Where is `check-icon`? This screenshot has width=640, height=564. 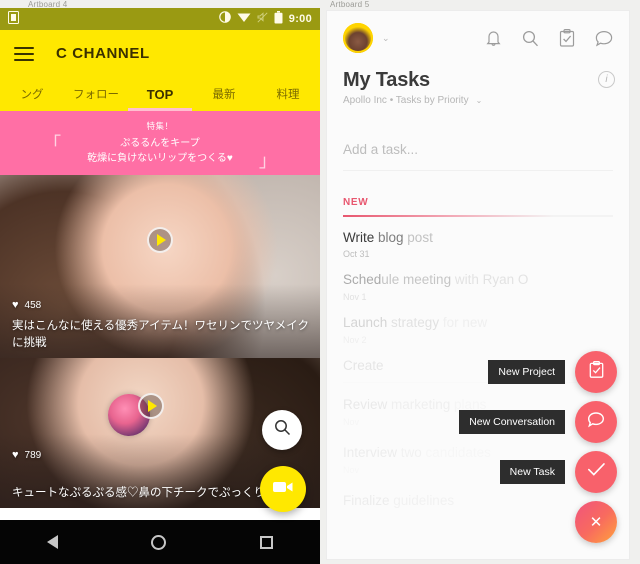
check-icon is located at coordinates (596, 472).